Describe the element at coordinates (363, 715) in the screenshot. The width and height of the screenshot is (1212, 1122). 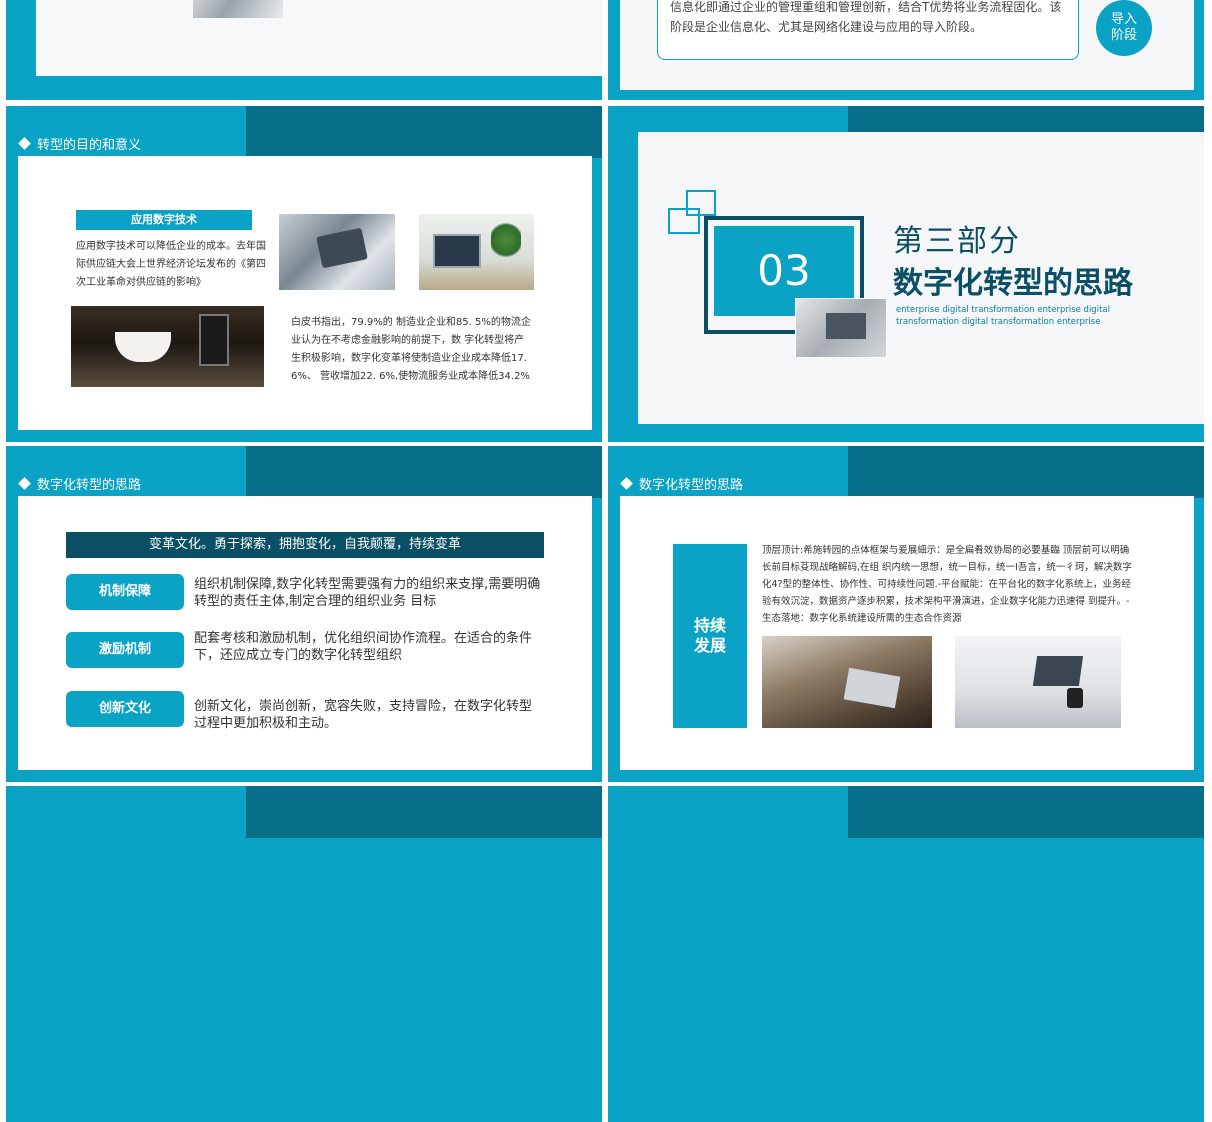
I see `item-description-2: 创新文化，崇尚创新，宽容失败，支持冒险，在数字化转型过程中更加积极和主动。` at that location.